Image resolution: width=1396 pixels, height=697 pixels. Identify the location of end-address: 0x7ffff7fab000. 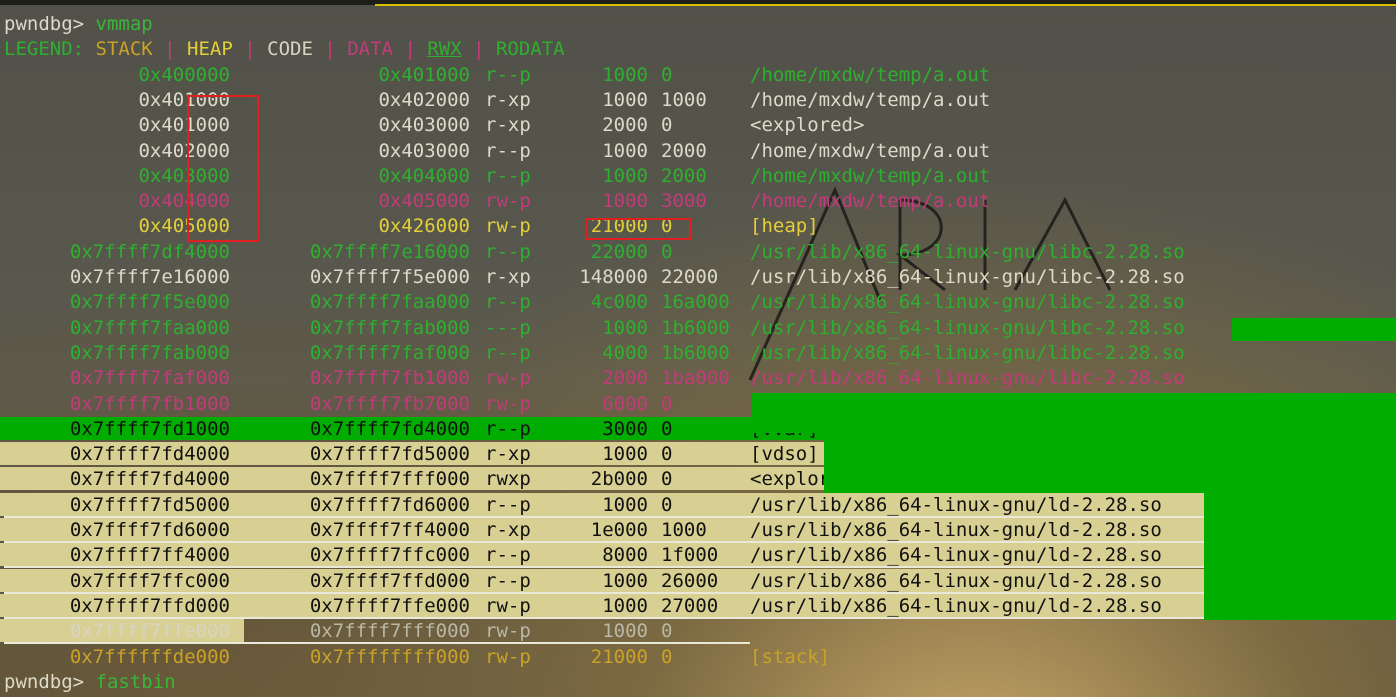
(389, 327).